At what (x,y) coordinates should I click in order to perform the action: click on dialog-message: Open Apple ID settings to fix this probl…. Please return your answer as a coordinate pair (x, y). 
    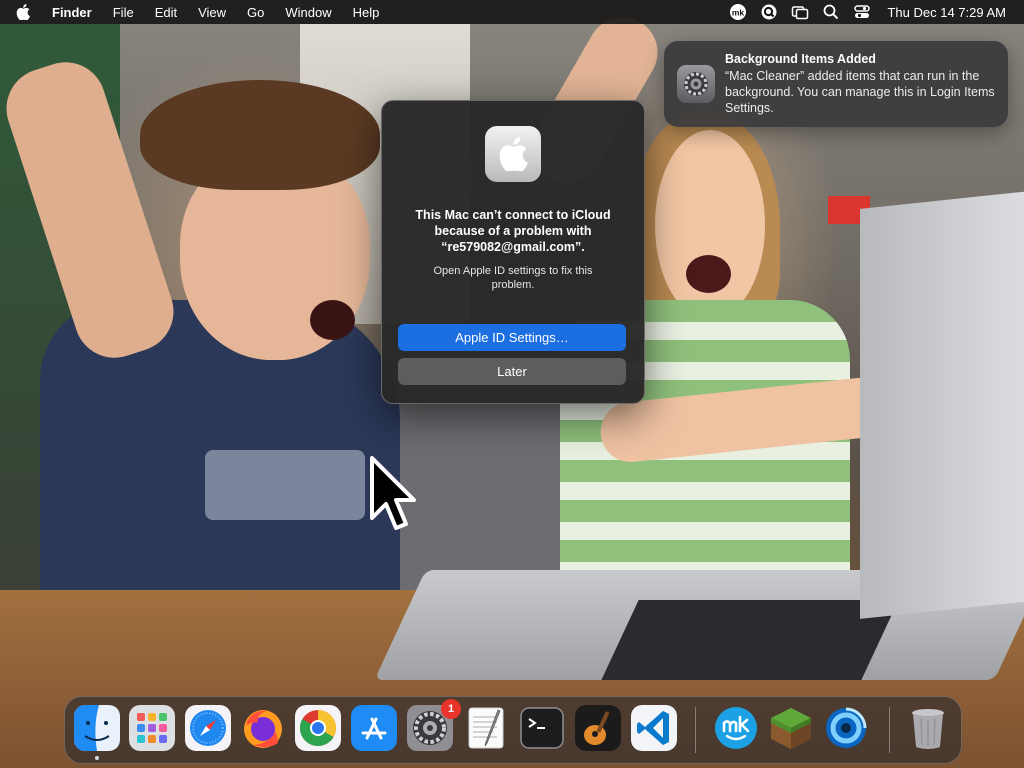
    Looking at the image, I should click on (513, 278).